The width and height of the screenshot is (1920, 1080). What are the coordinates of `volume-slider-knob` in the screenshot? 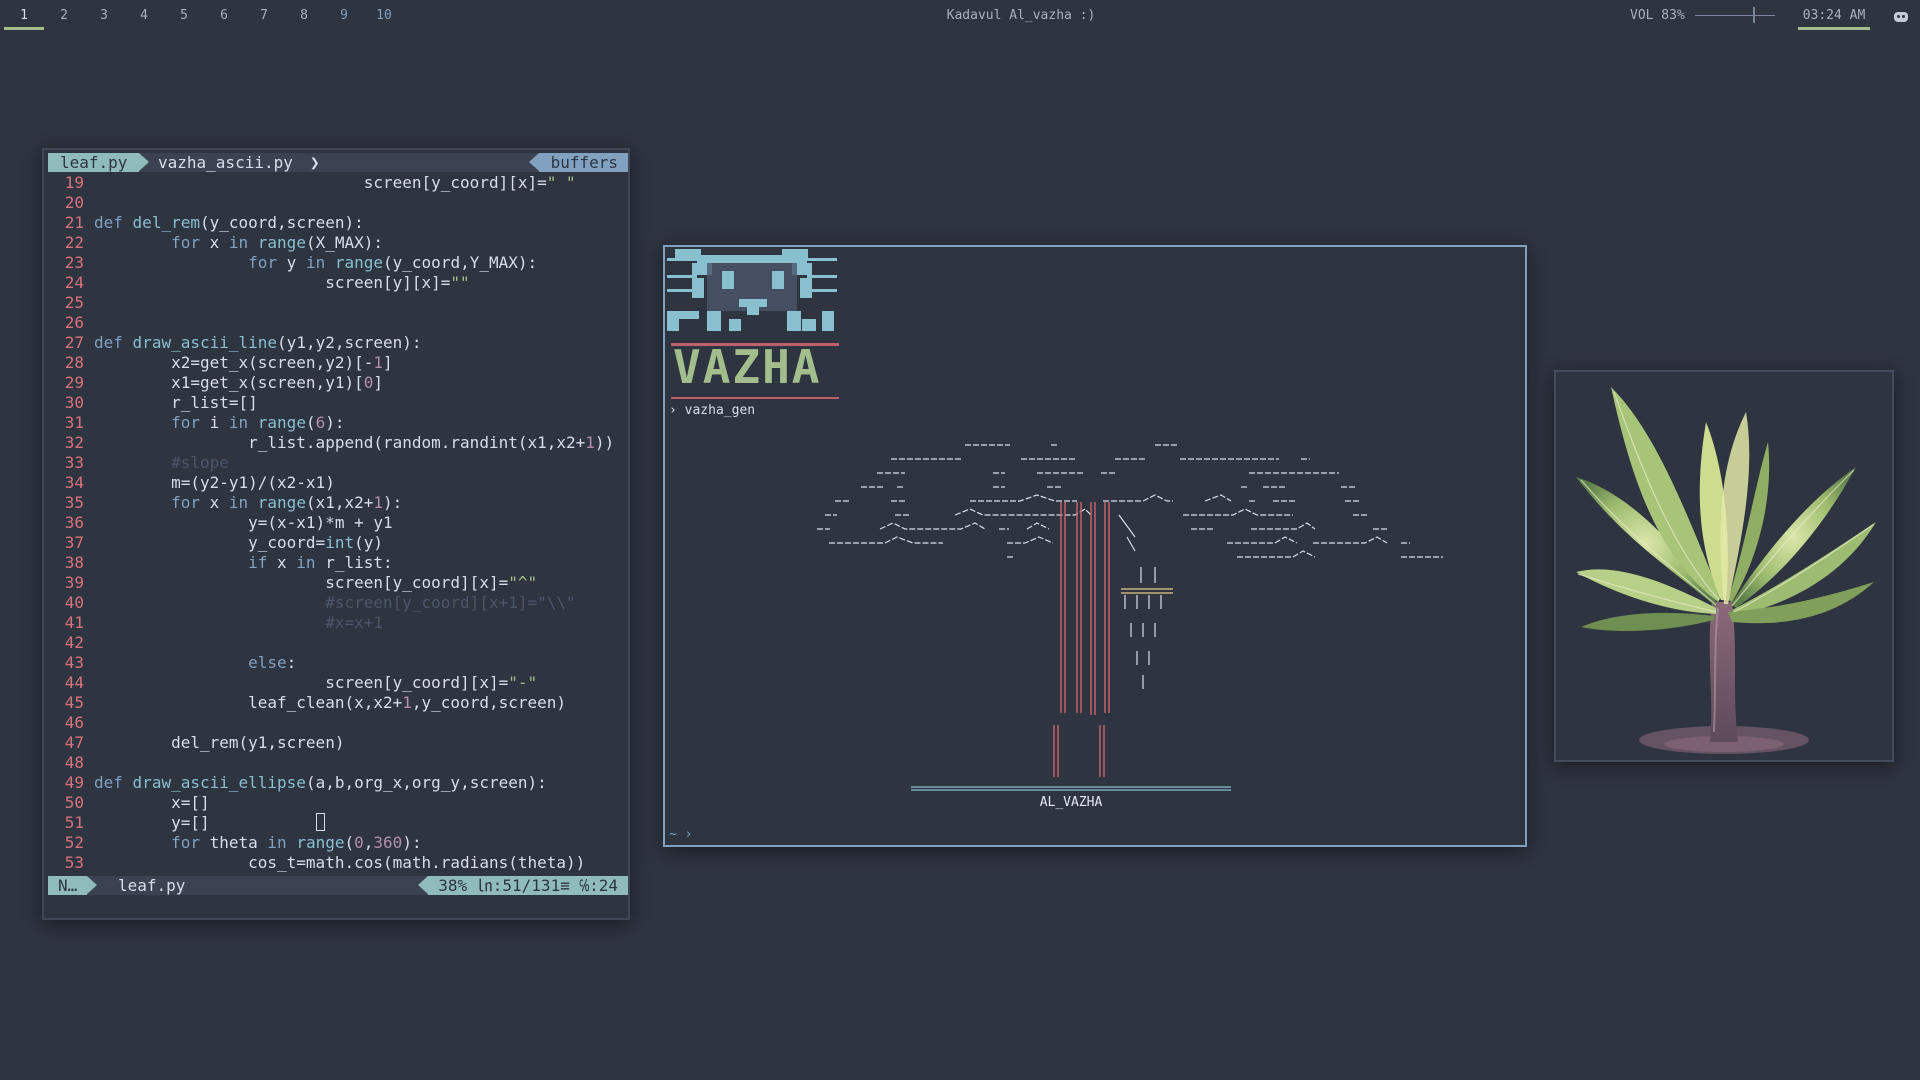 It's located at (1754, 15).